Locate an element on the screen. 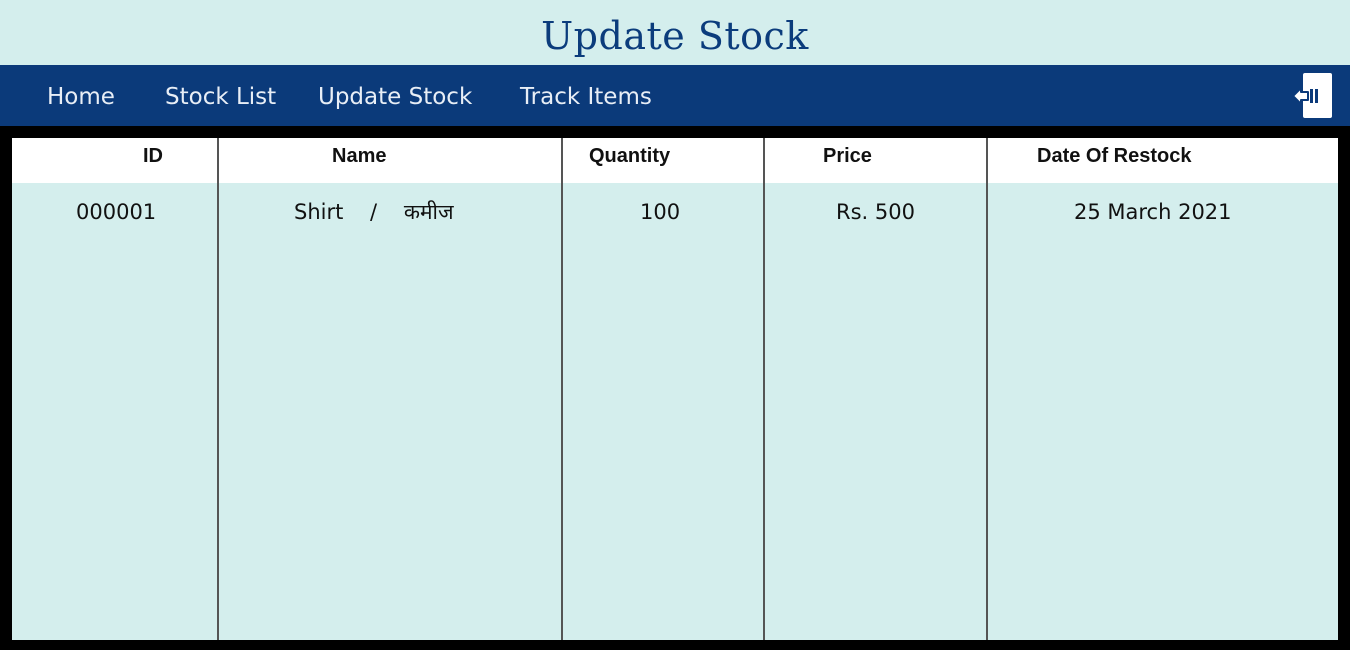 This screenshot has height=650, width=1350. page-header: Update Stock is located at coordinates (675, 32).